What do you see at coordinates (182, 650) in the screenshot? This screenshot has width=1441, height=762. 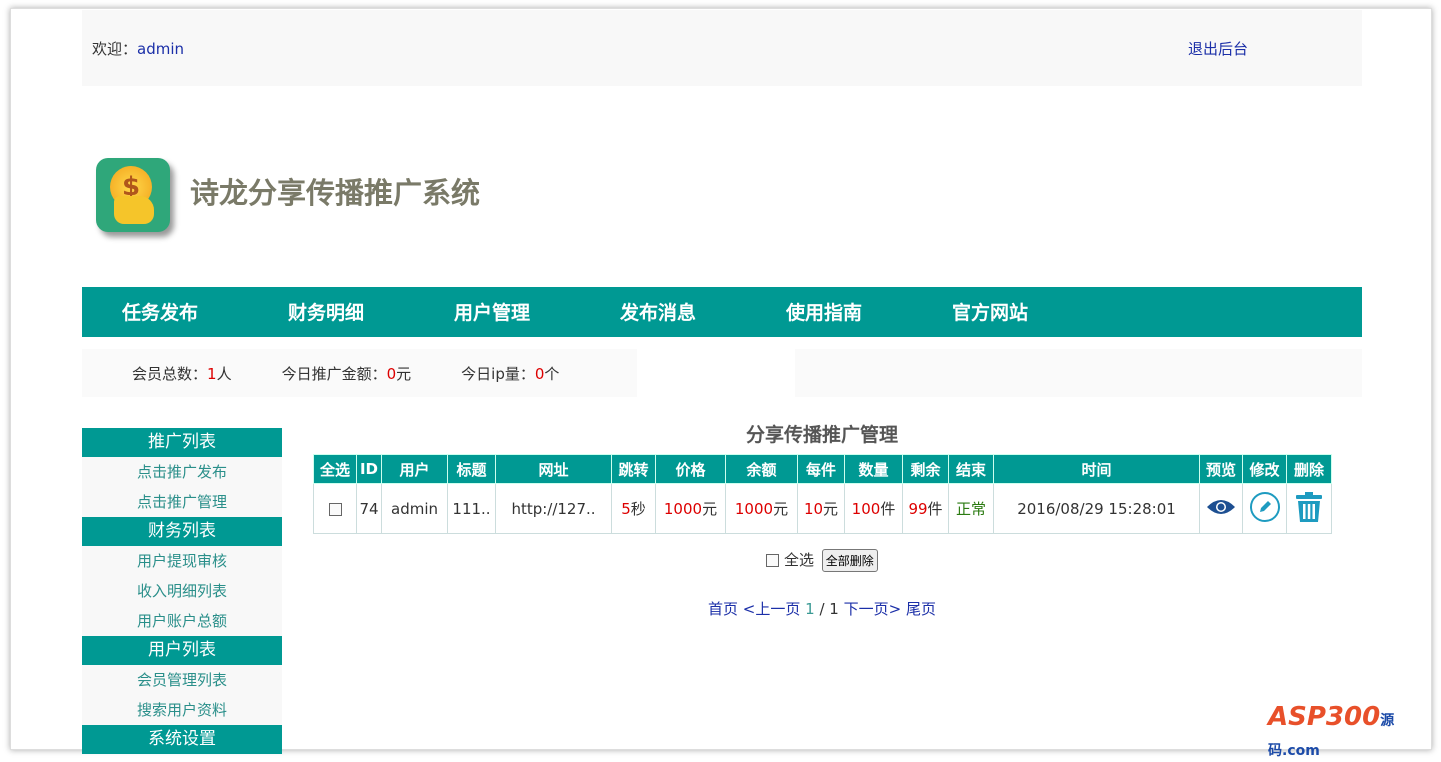 I see `sidebar-heading-users: 用户列表` at bounding box center [182, 650].